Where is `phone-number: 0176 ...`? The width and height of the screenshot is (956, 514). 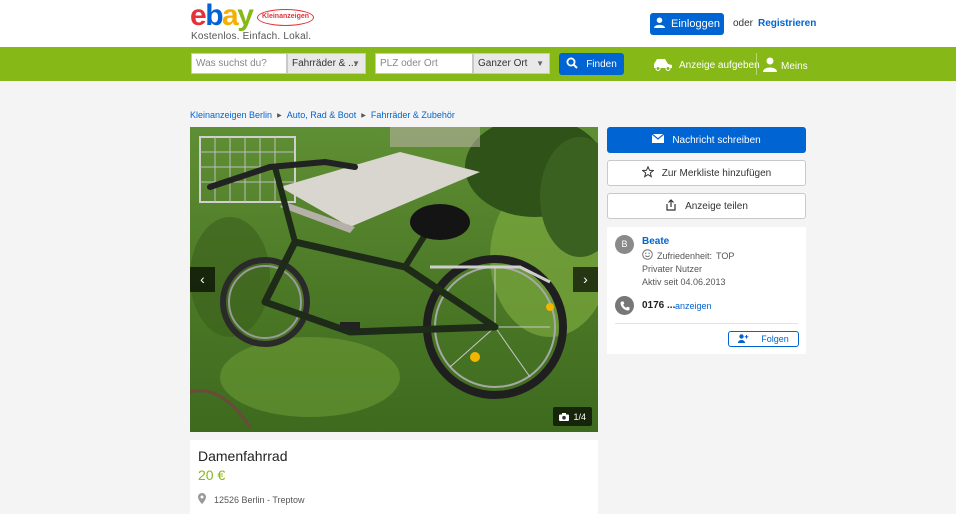 phone-number: 0176 ... is located at coordinates (659, 305).